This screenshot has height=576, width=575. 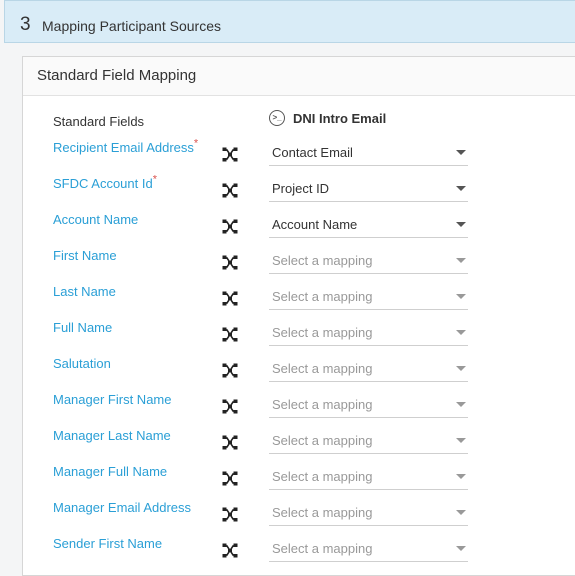 What do you see at coordinates (82, 363) in the screenshot?
I see `field-label: Salutation` at bounding box center [82, 363].